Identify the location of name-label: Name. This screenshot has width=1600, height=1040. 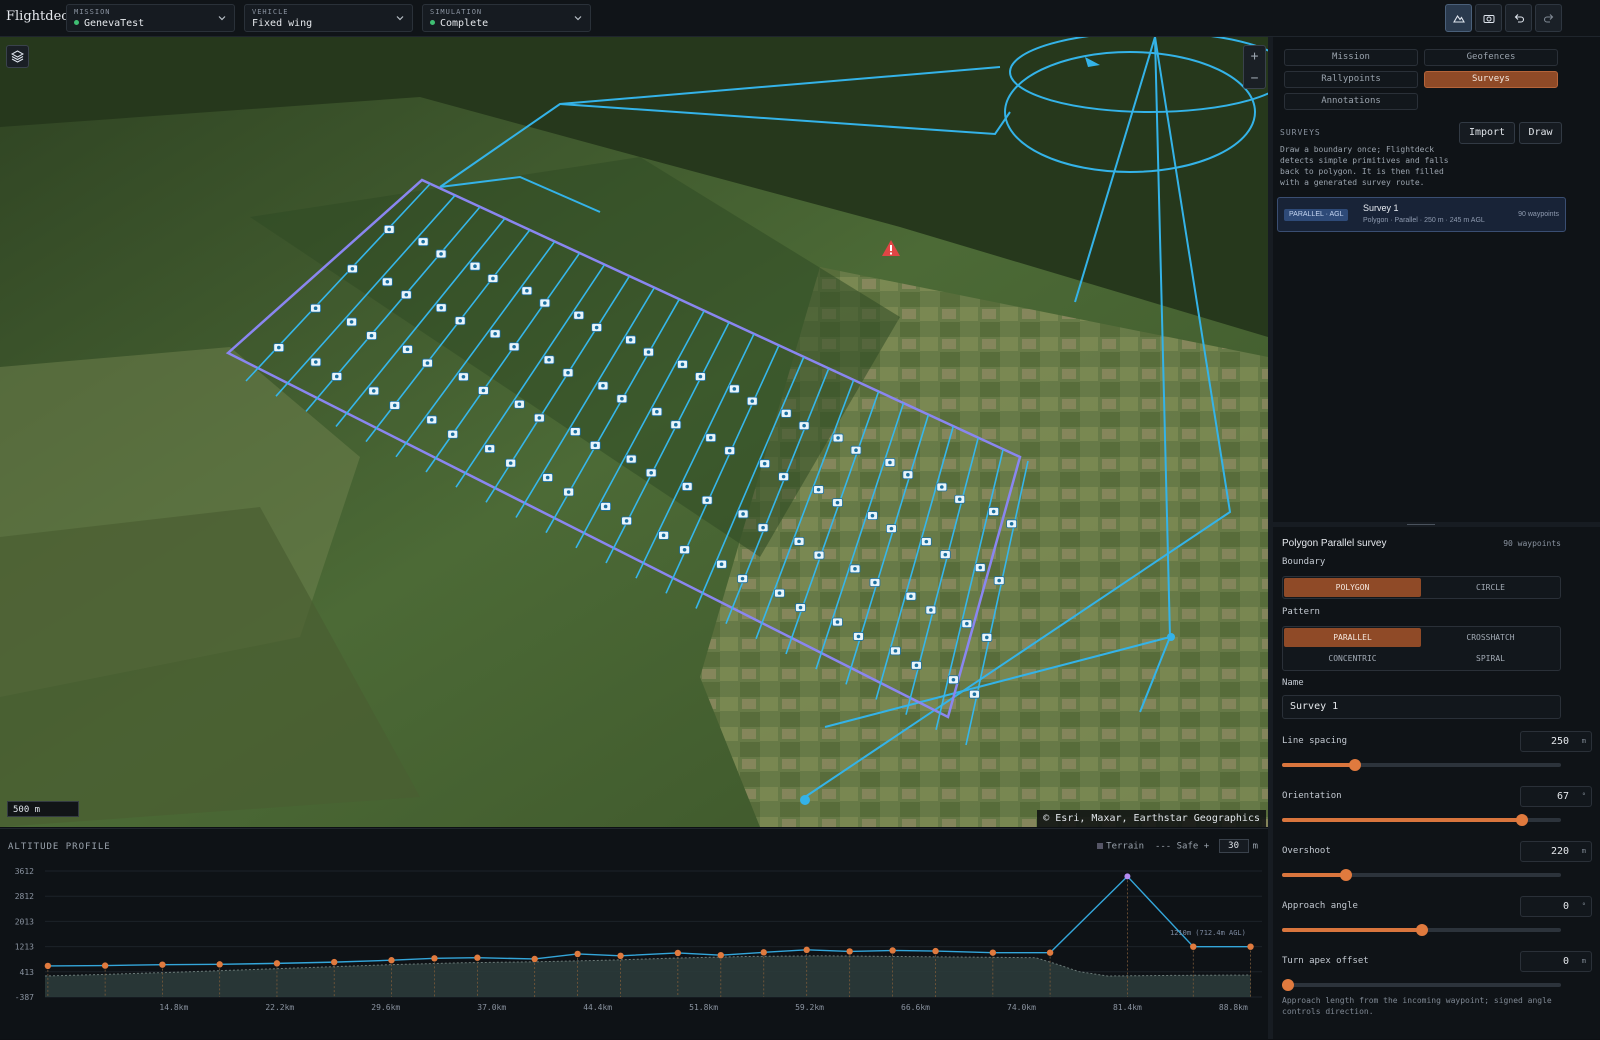
(1293, 683).